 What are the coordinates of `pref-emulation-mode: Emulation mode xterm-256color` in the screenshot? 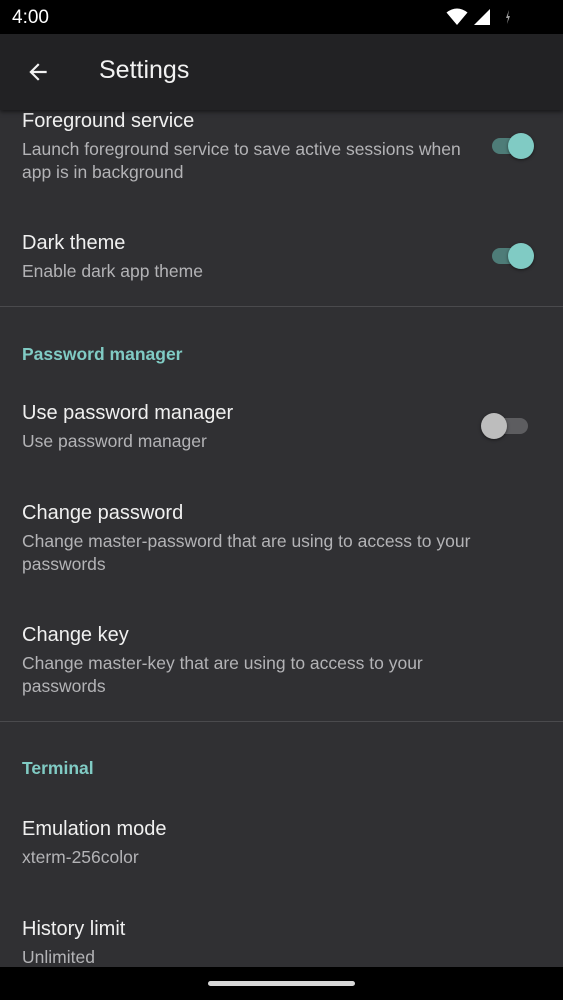 It's located at (281, 844).